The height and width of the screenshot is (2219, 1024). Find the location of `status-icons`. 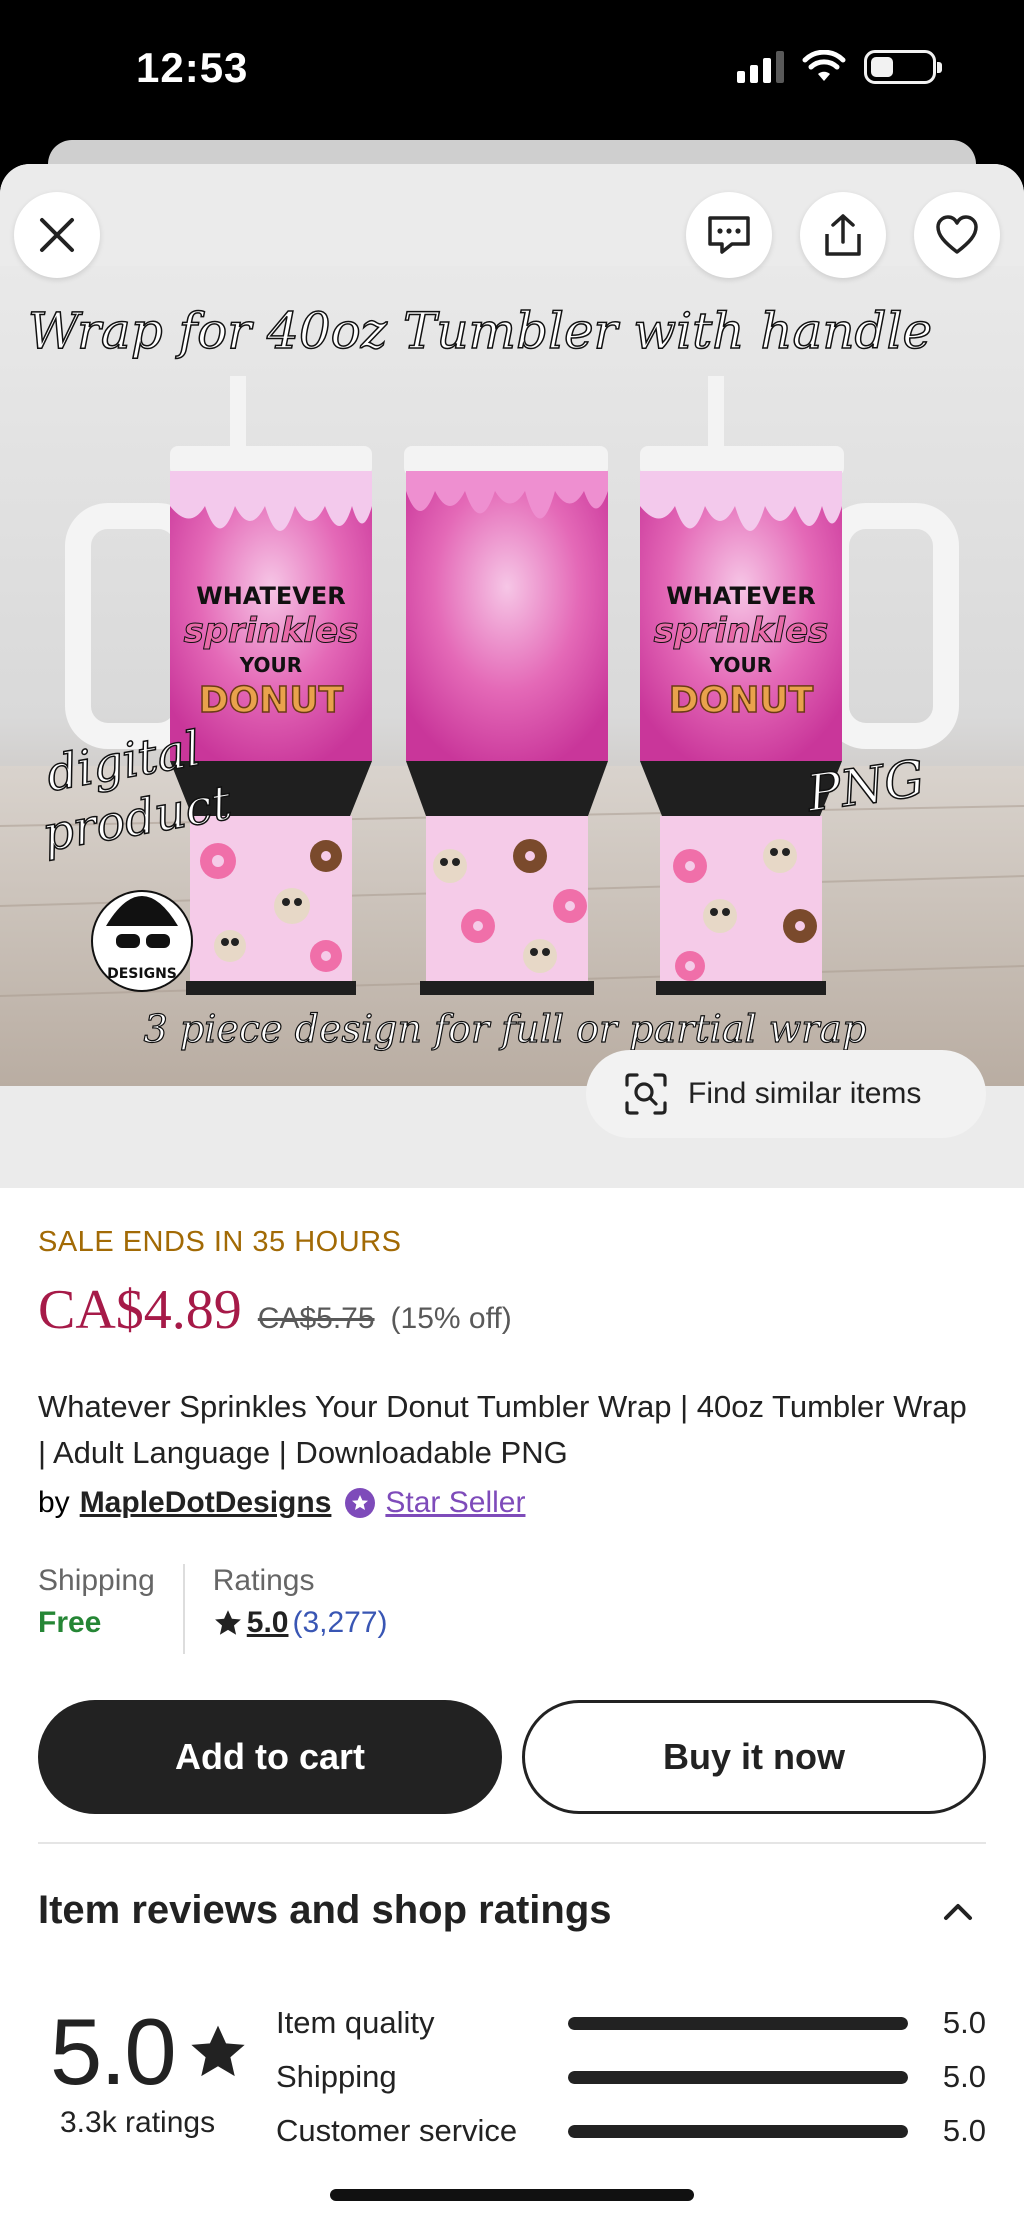

status-icons is located at coordinates (839, 67).